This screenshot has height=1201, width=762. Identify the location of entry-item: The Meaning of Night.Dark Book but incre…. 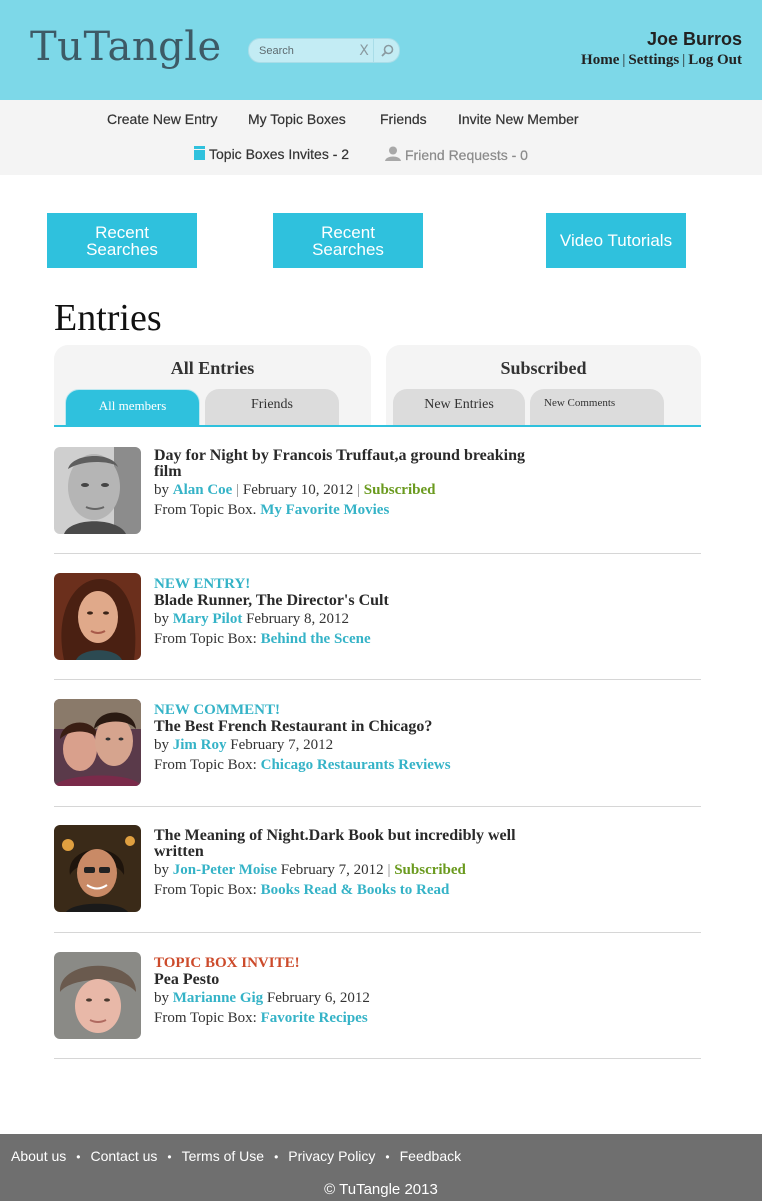
(377, 885).